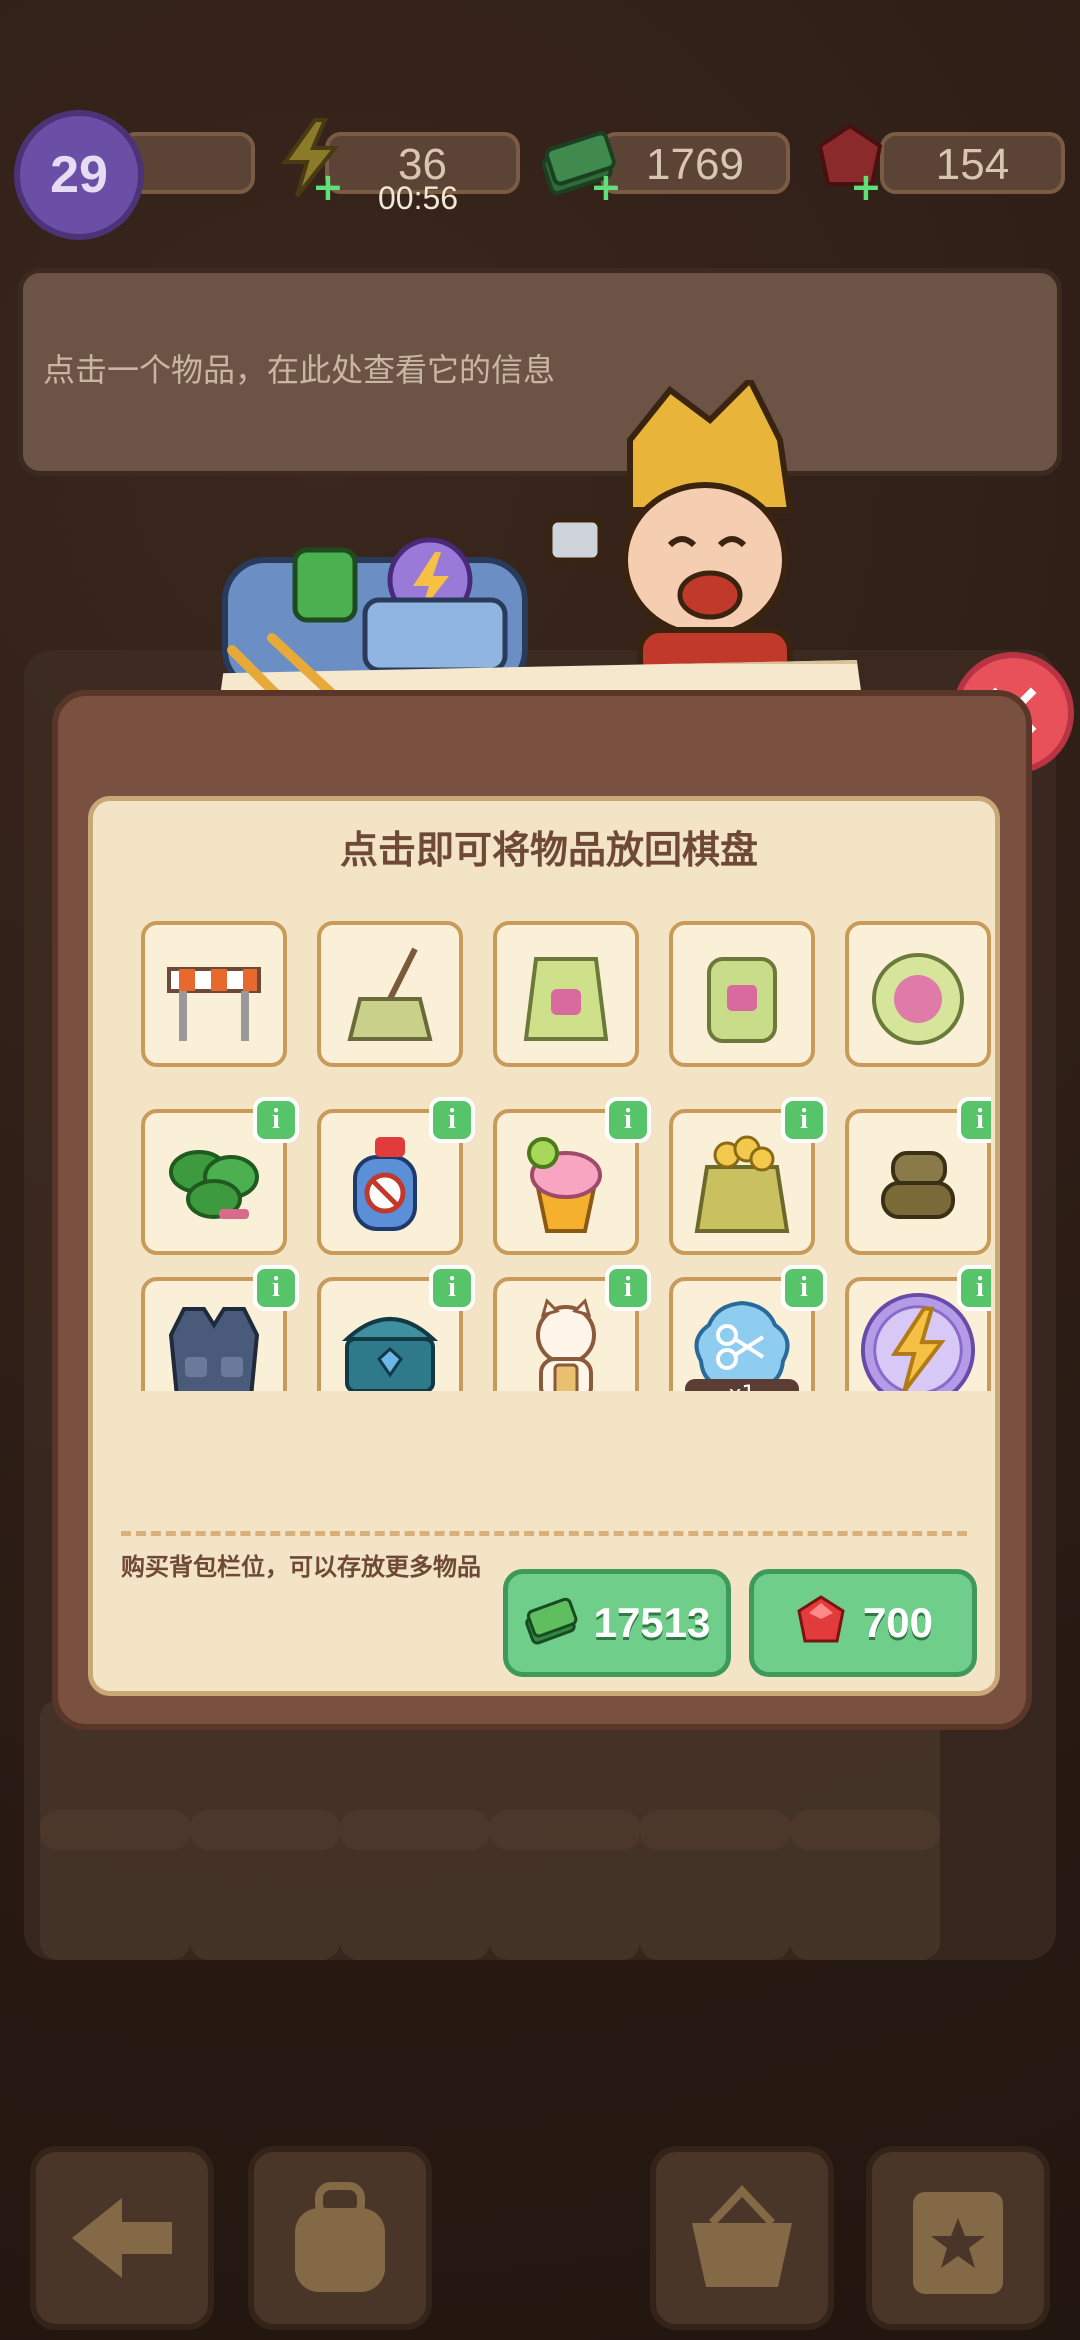 The height and width of the screenshot is (2340, 1080). What do you see at coordinates (548, 850) in the screenshot?
I see `backpack-subtitle: 点击即可将物品放回棋盘` at bounding box center [548, 850].